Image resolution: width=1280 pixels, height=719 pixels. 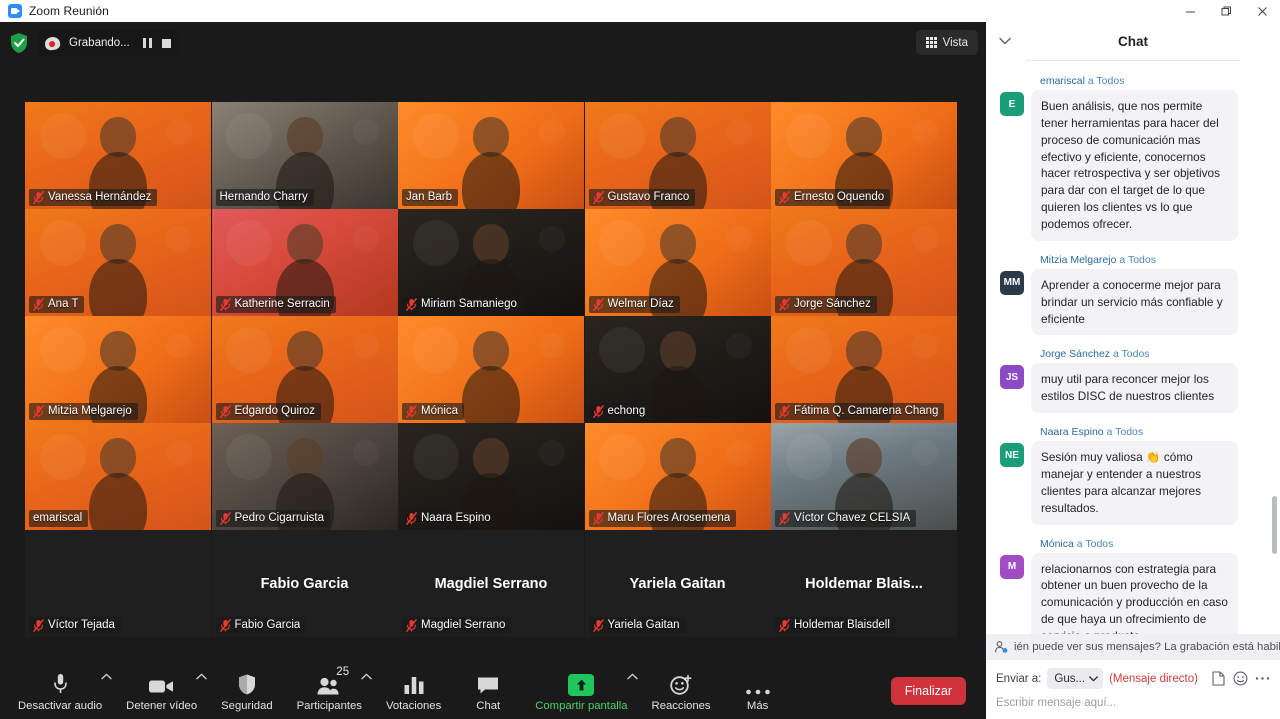 What do you see at coordinates (456, 518) in the screenshot?
I see `participant-name: Naara Espino` at bounding box center [456, 518].